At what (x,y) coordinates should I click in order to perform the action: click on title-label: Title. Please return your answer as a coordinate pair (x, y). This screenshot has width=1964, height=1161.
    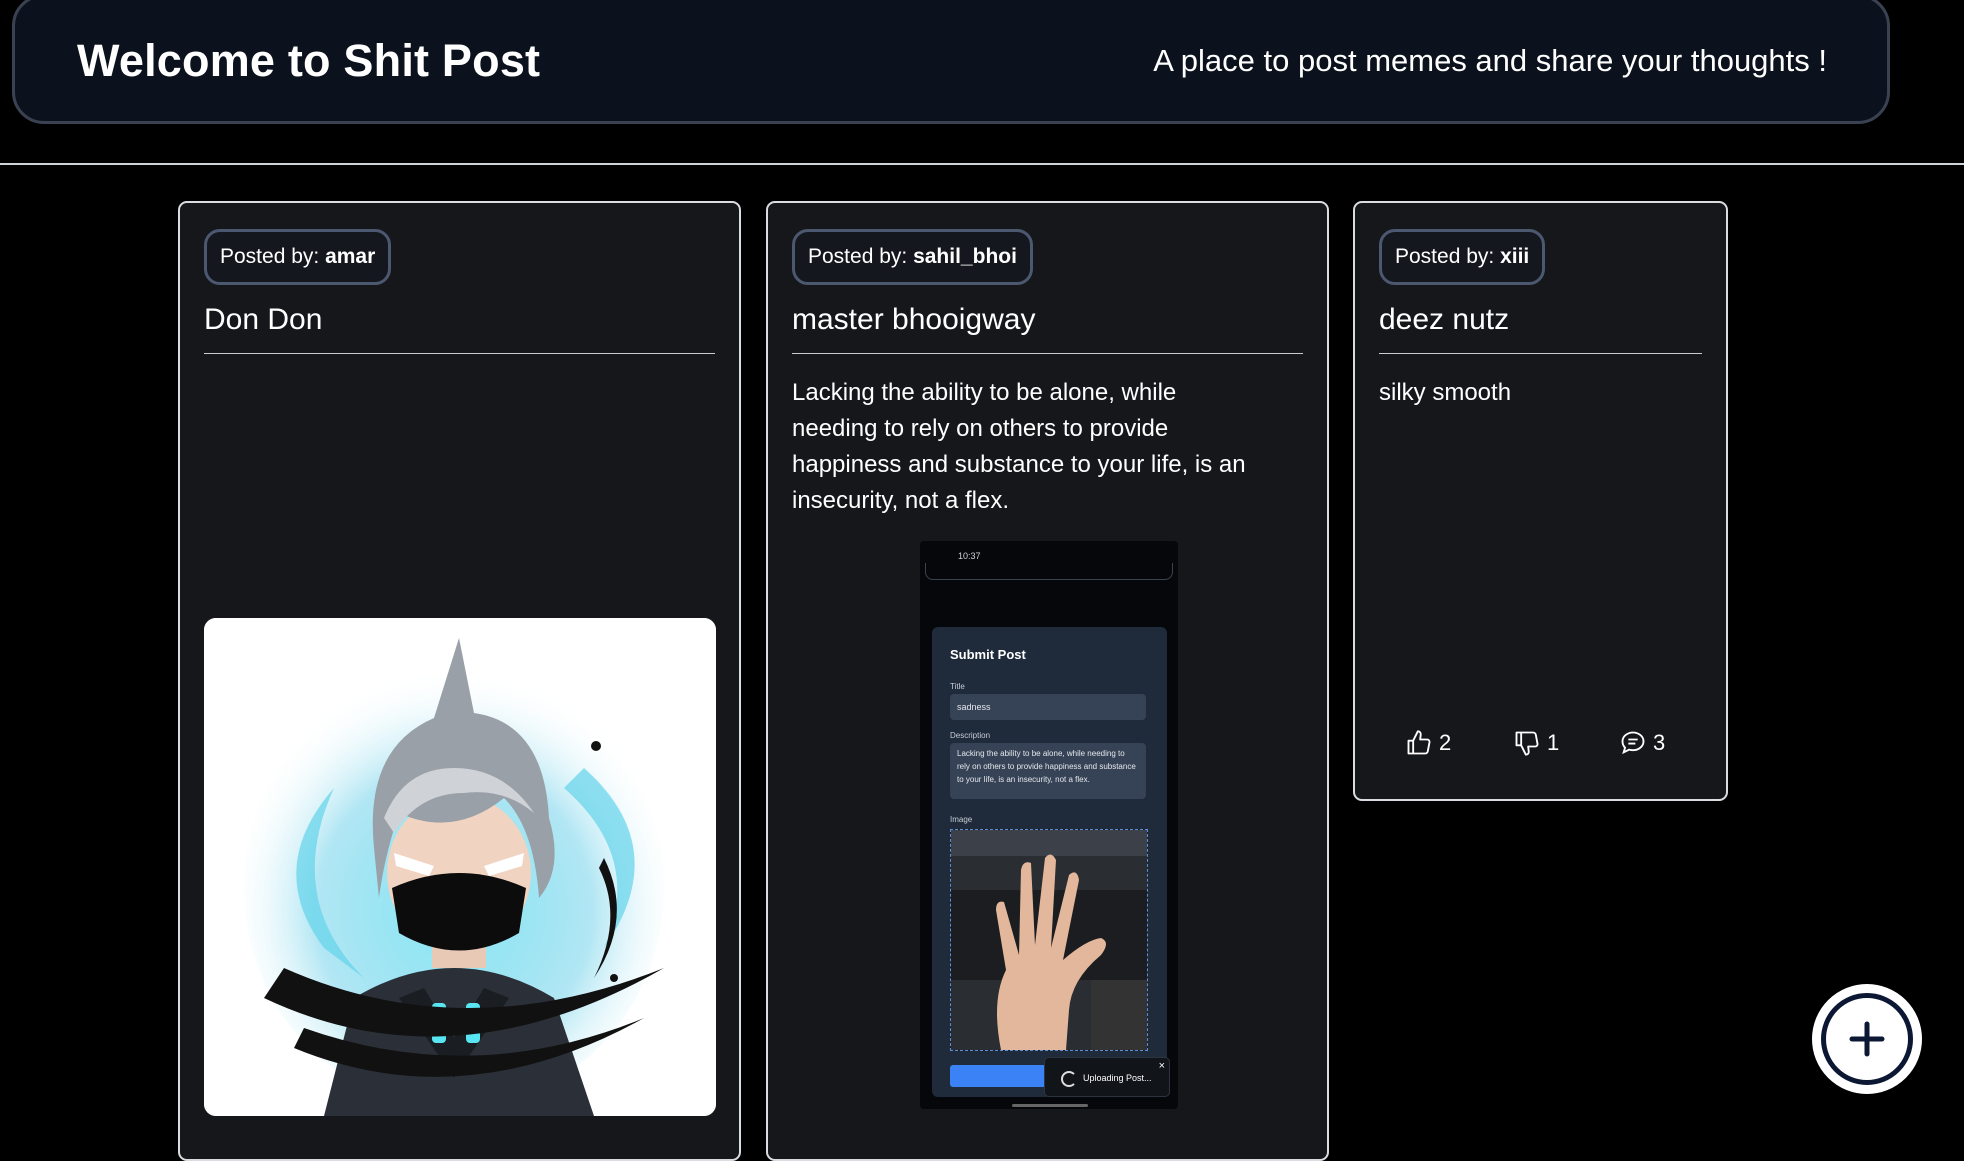
    Looking at the image, I should click on (957, 686).